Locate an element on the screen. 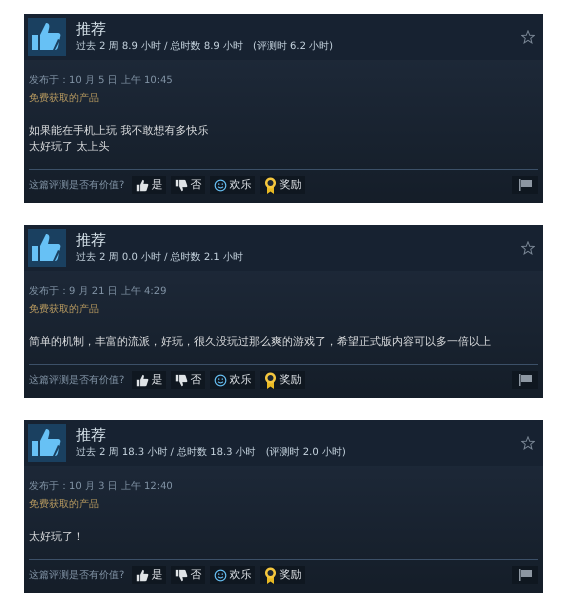 The width and height of the screenshot is (567, 606). review-text: 太好玩了！ is located at coordinates (57, 537).